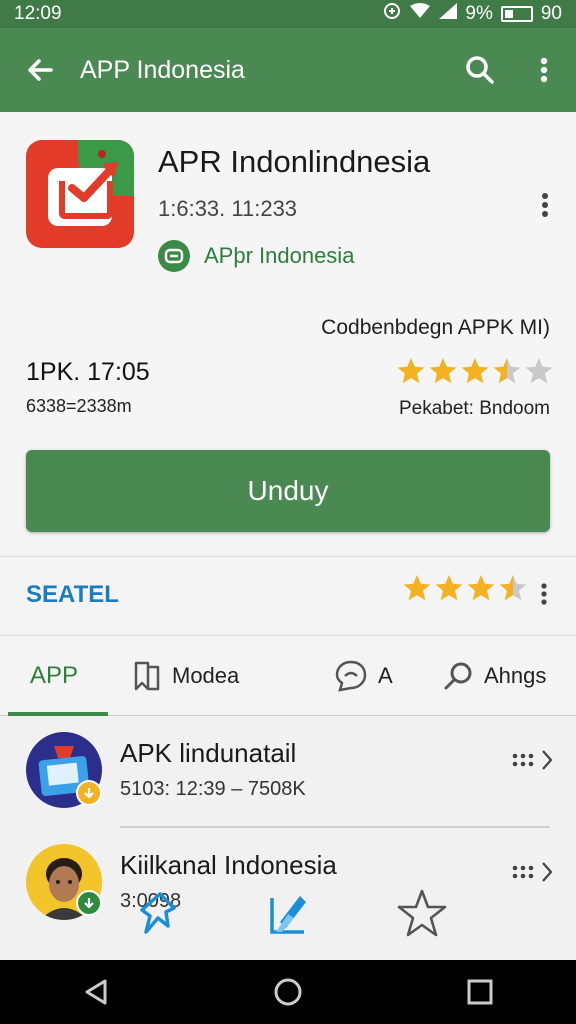 The width and height of the screenshot is (576, 1024). I want to click on notification-icon, so click(392, 14).